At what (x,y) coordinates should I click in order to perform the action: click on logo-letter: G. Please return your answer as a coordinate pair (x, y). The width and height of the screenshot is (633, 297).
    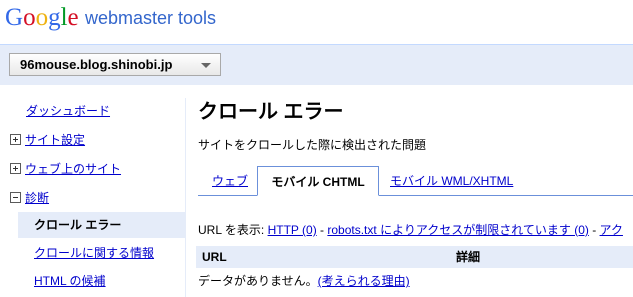
    Looking at the image, I should click on (14, 17).